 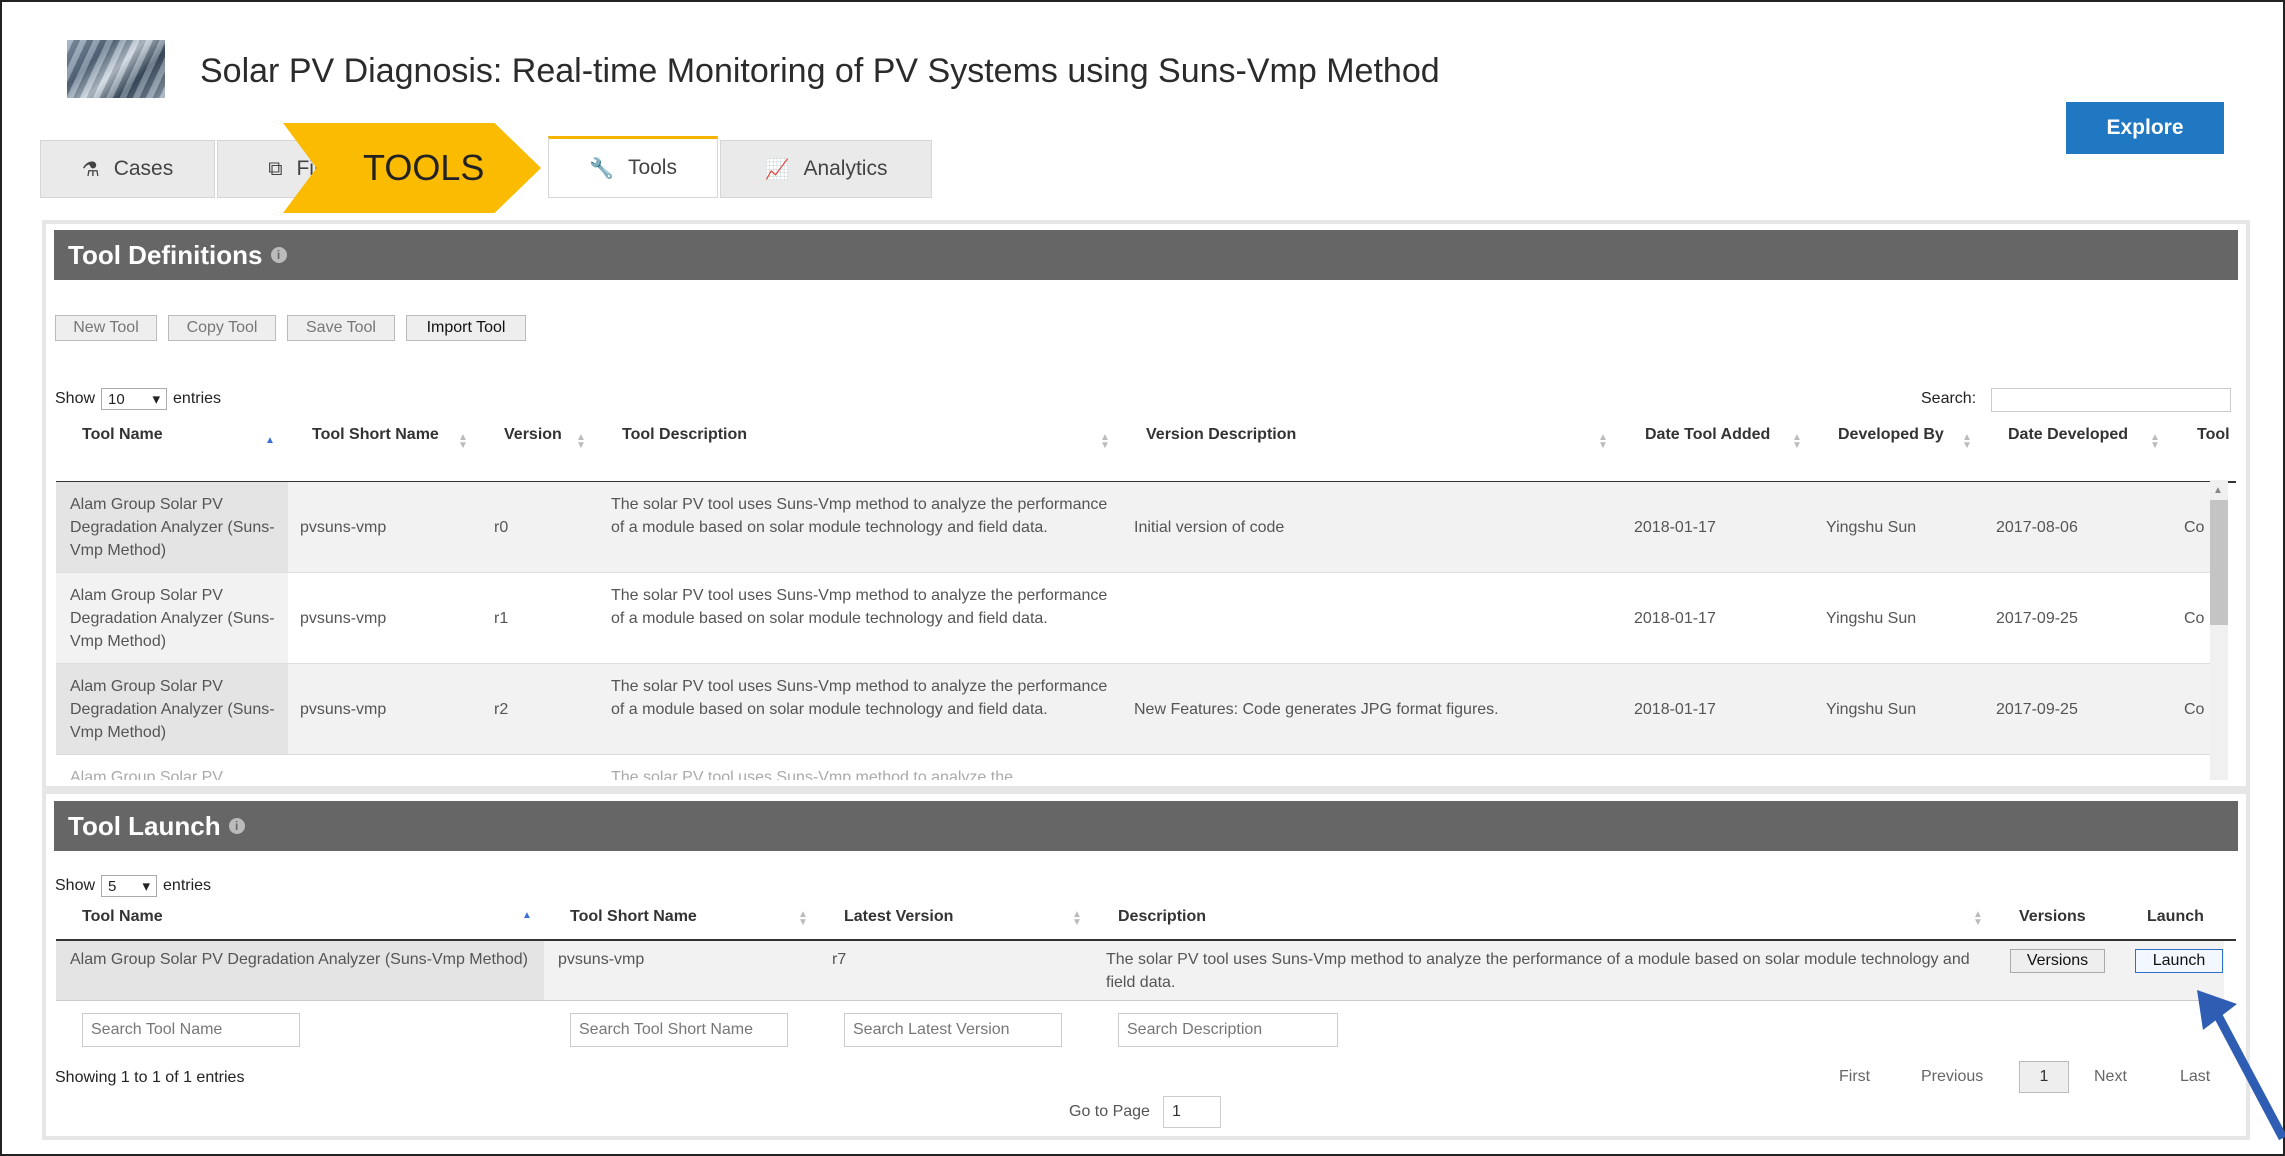 I want to click on col-latest-version: Latest Version, so click(x=898, y=917).